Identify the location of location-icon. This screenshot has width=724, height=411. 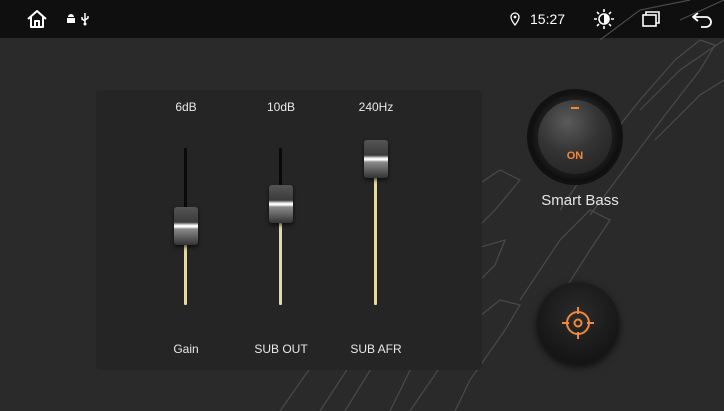
(515, 19).